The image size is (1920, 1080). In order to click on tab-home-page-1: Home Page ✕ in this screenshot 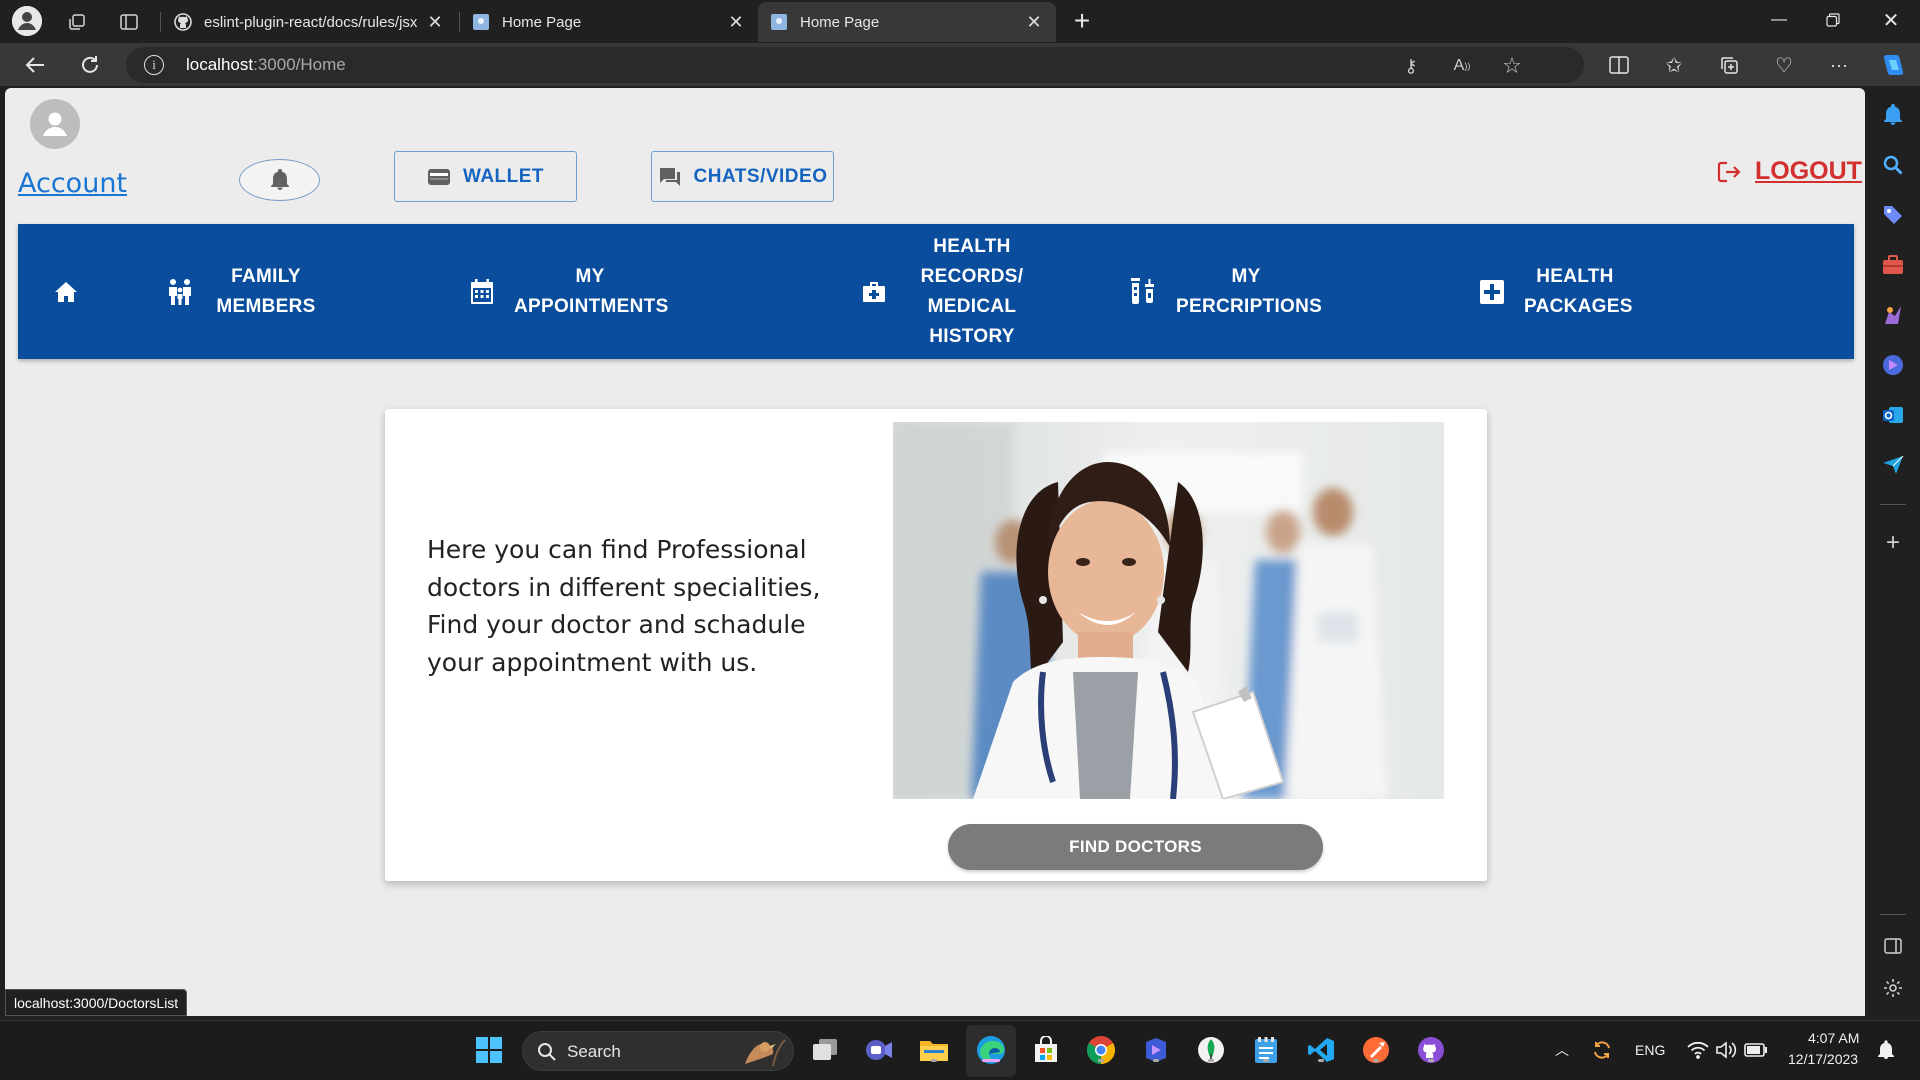, I will do `click(609, 22)`.